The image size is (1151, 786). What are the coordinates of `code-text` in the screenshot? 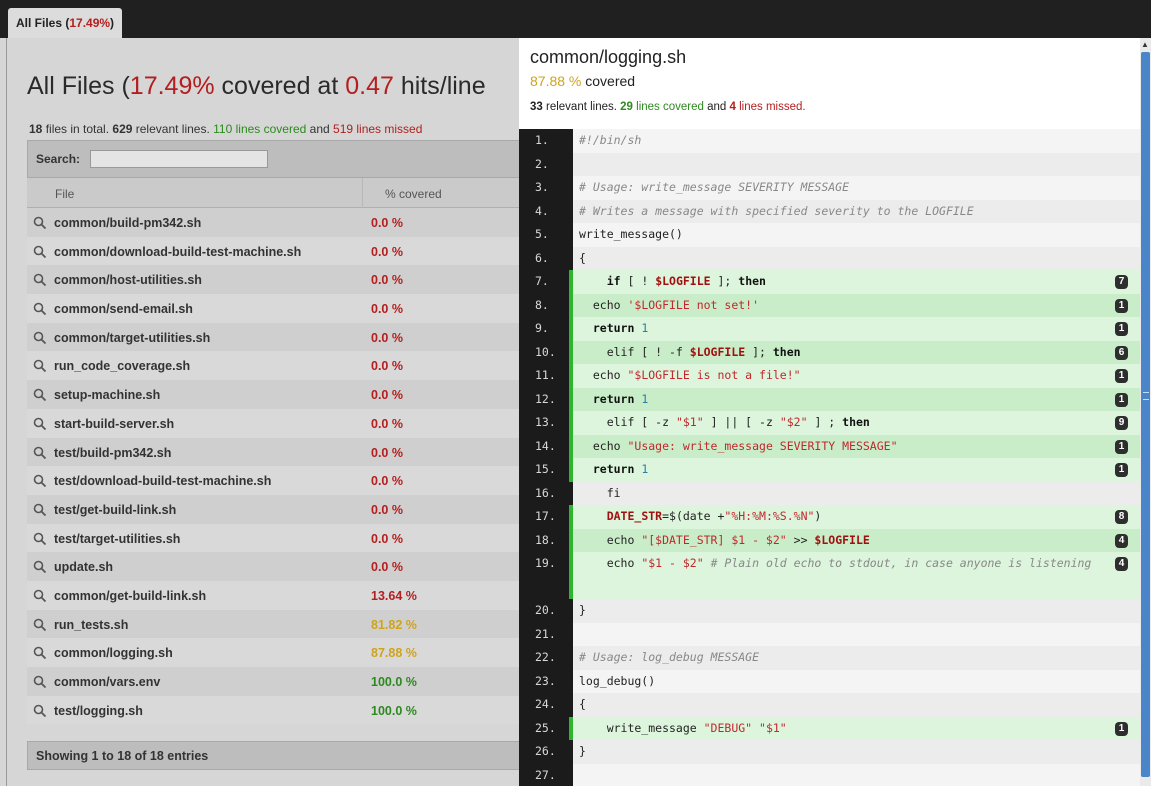 It's located at (856, 774).